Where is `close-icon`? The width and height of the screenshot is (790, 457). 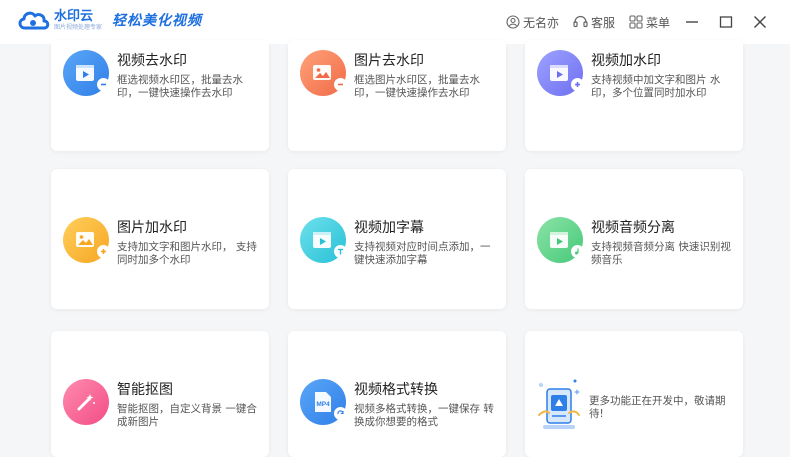
close-icon is located at coordinates (760, 22).